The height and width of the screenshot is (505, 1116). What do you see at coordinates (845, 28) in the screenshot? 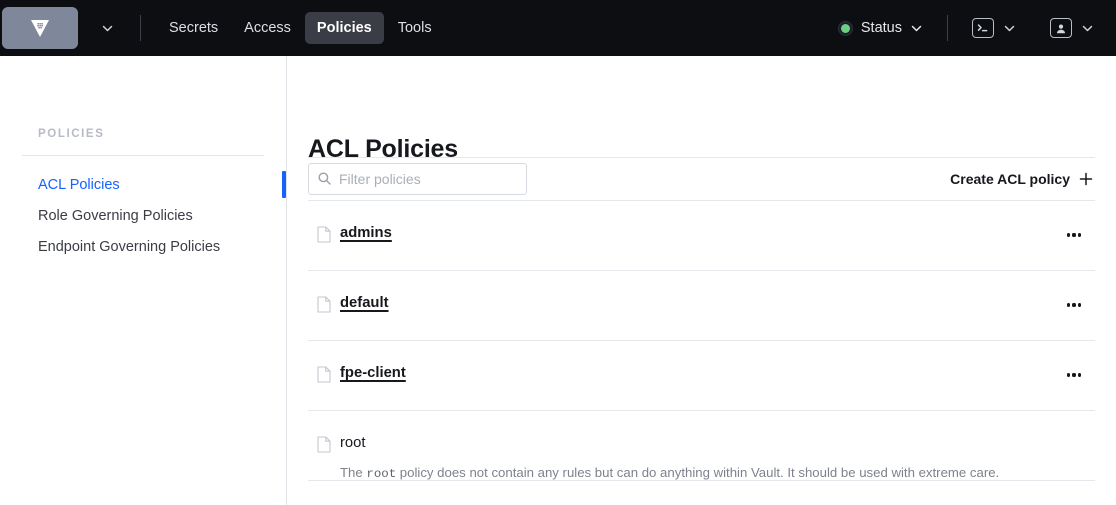
I see `status-indicator-dot-icon` at bounding box center [845, 28].